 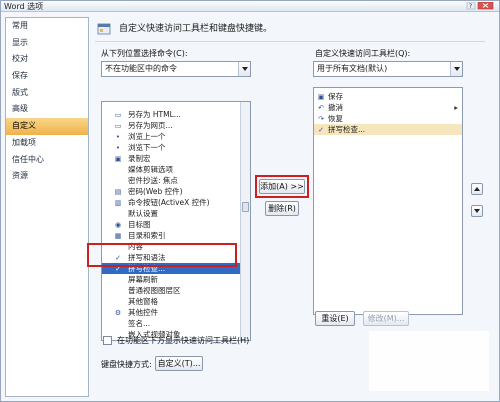 I want to click on document-scope-combo: 用于所有文档(默认), so click(x=388, y=69).